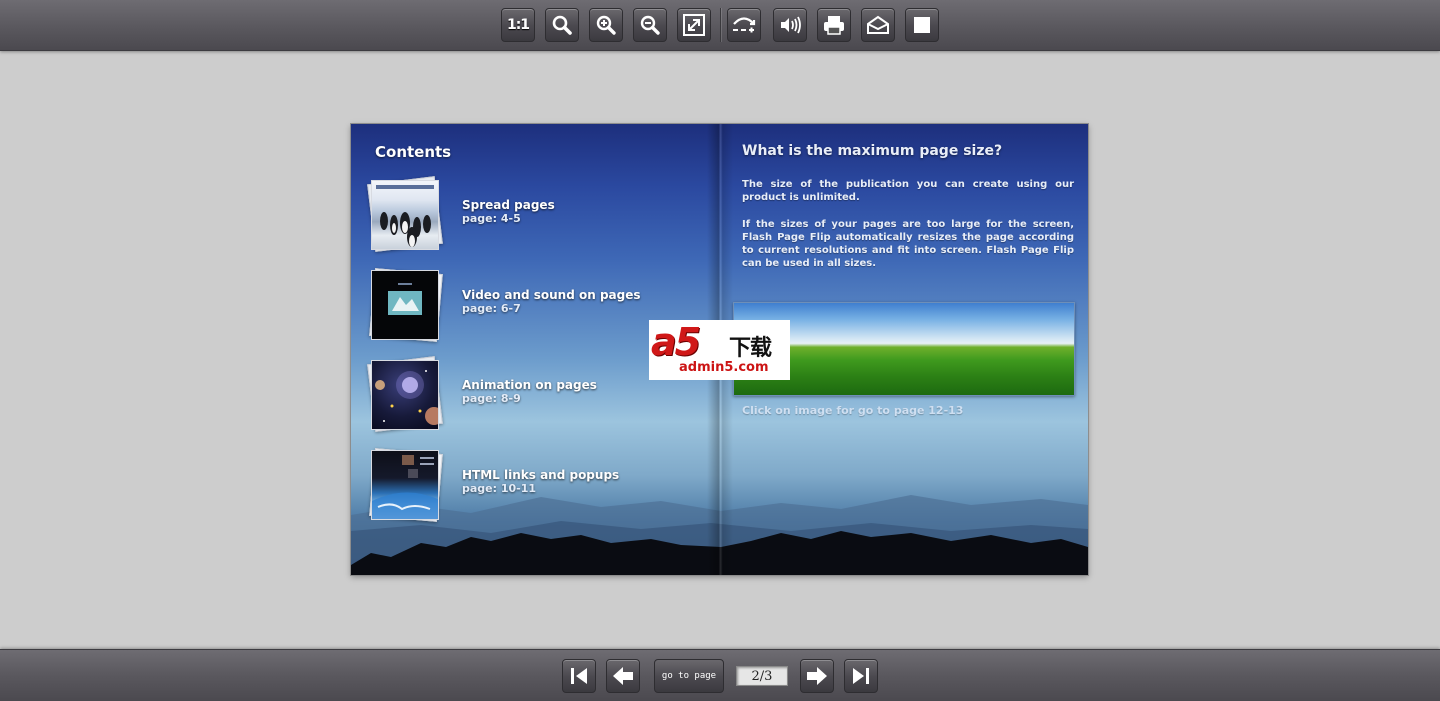 The height and width of the screenshot is (701, 1440). What do you see at coordinates (551, 295) in the screenshot?
I see `toc-item-title: Video and sound on pages` at bounding box center [551, 295].